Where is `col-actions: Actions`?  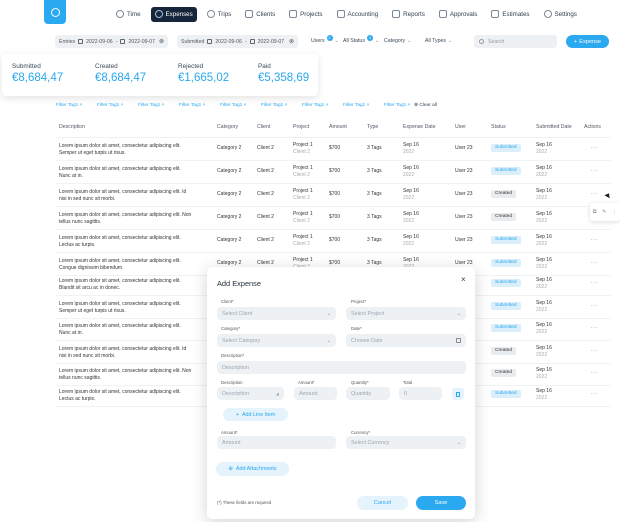 col-actions: Actions is located at coordinates (592, 127).